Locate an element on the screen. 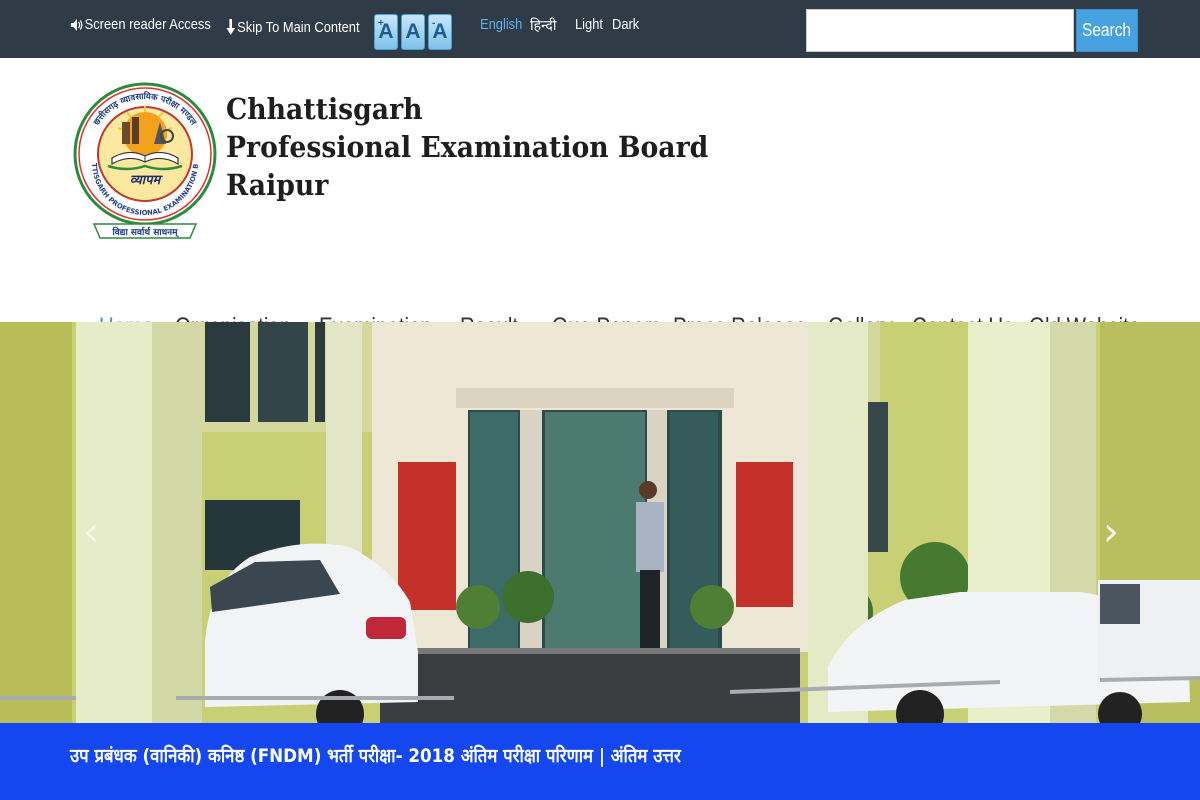 The height and width of the screenshot is (800, 1200). skip-to-main-content-label: Skip To Main Content is located at coordinates (298, 27).